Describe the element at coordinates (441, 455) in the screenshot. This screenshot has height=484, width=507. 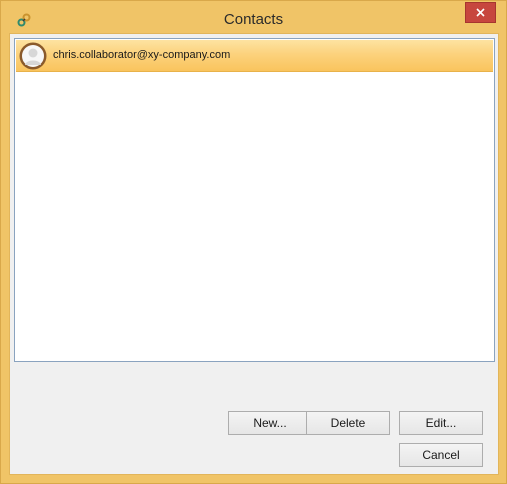
I see `cancel-button: Cancel` at that location.